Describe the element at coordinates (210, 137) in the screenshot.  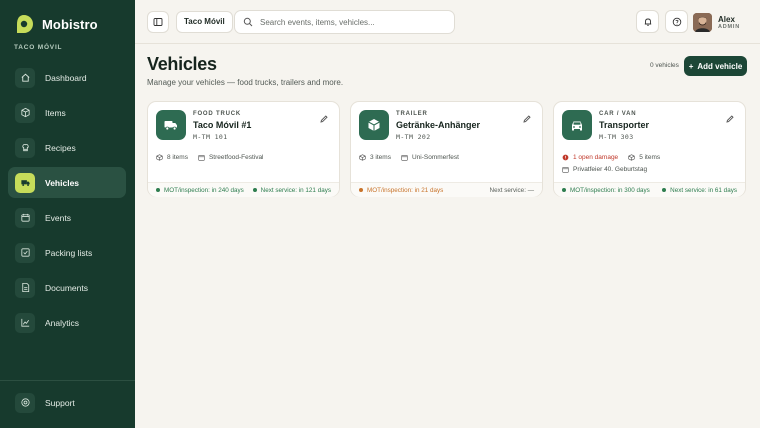
I see `vehicle-plate: M-TM 101` at that location.